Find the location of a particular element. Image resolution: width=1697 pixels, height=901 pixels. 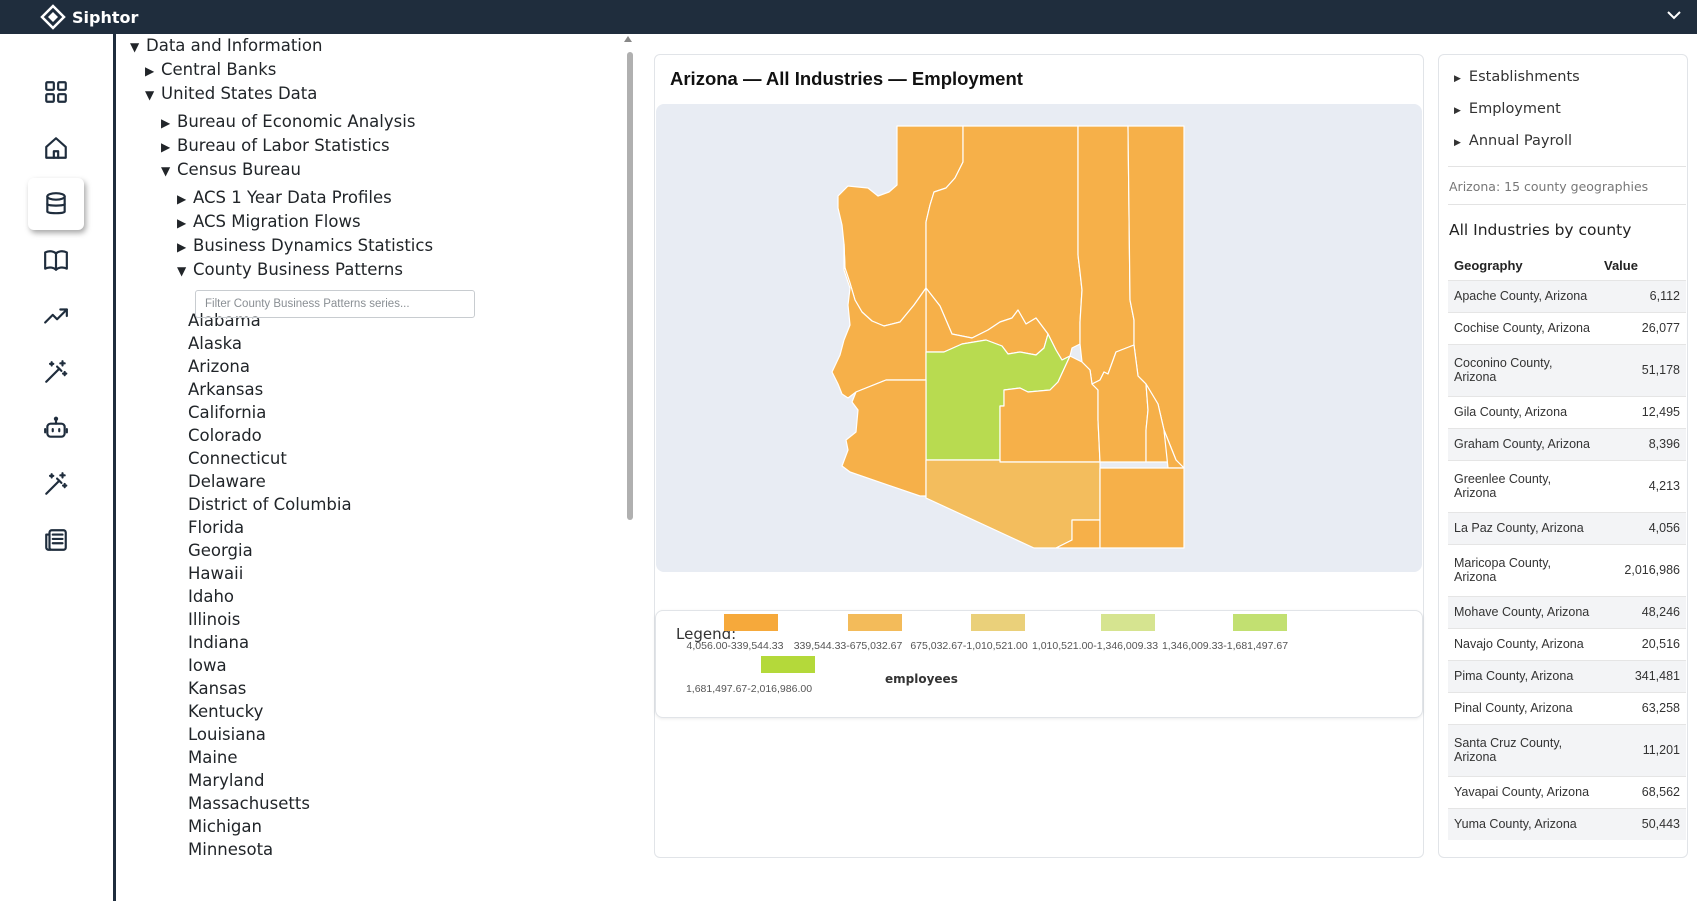

nav-bot is located at coordinates (56, 428).